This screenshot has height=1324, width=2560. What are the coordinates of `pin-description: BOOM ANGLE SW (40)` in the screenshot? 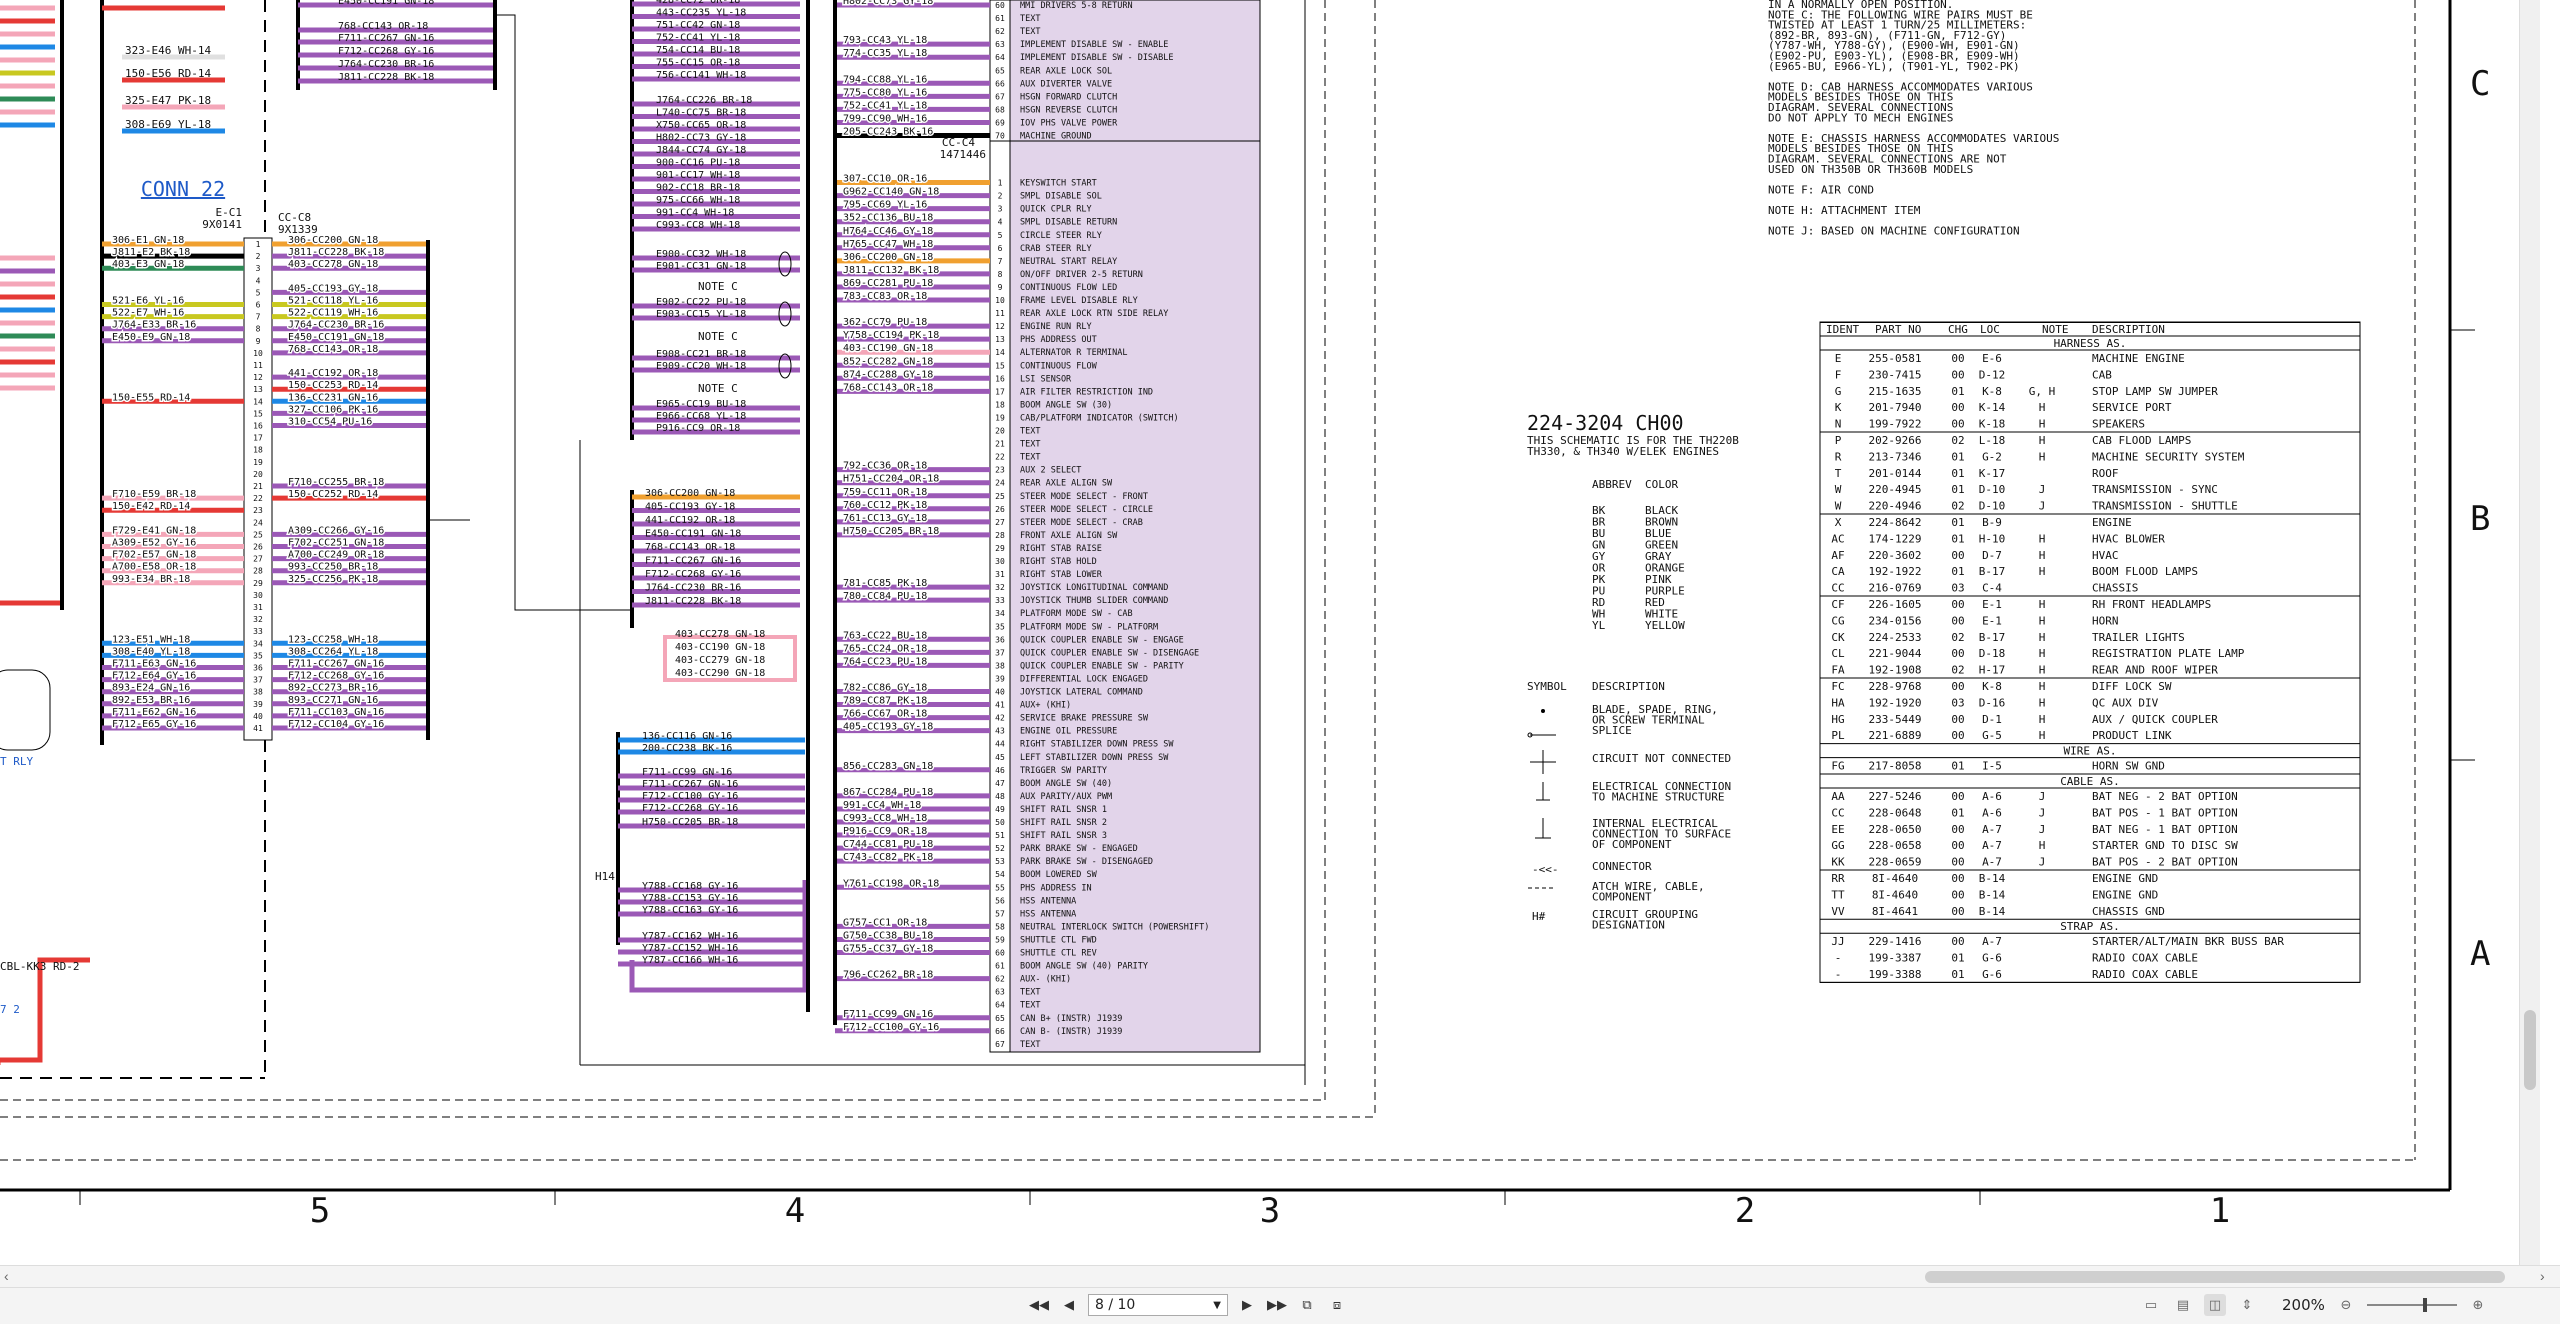 It's located at (1066, 784).